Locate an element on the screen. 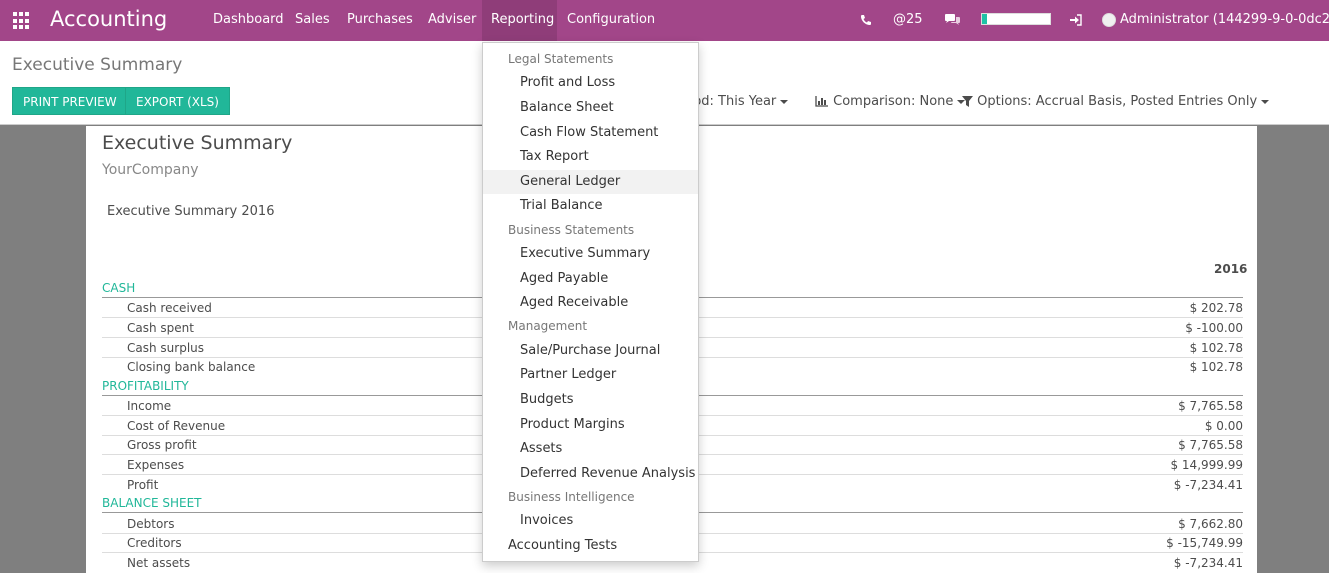 The height and width of the screenshot is (573, 1329). nav-reporting: Reporting is located at coordinates (519, 20).